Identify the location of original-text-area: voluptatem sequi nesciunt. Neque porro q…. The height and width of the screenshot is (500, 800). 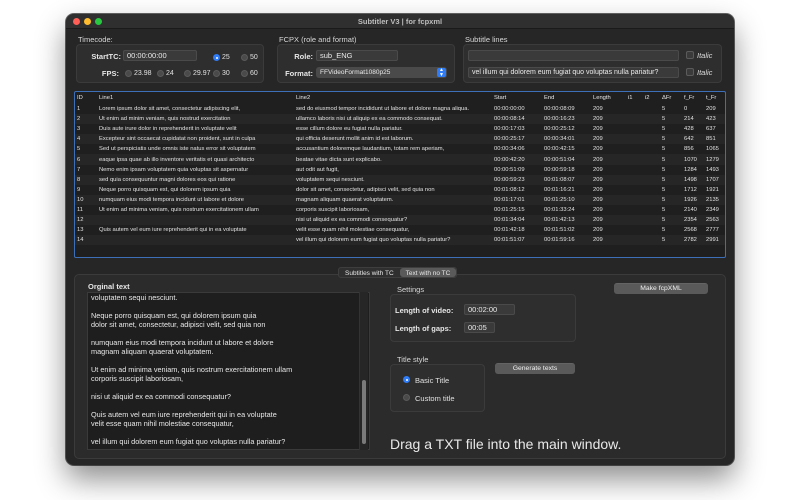
(228, 371).